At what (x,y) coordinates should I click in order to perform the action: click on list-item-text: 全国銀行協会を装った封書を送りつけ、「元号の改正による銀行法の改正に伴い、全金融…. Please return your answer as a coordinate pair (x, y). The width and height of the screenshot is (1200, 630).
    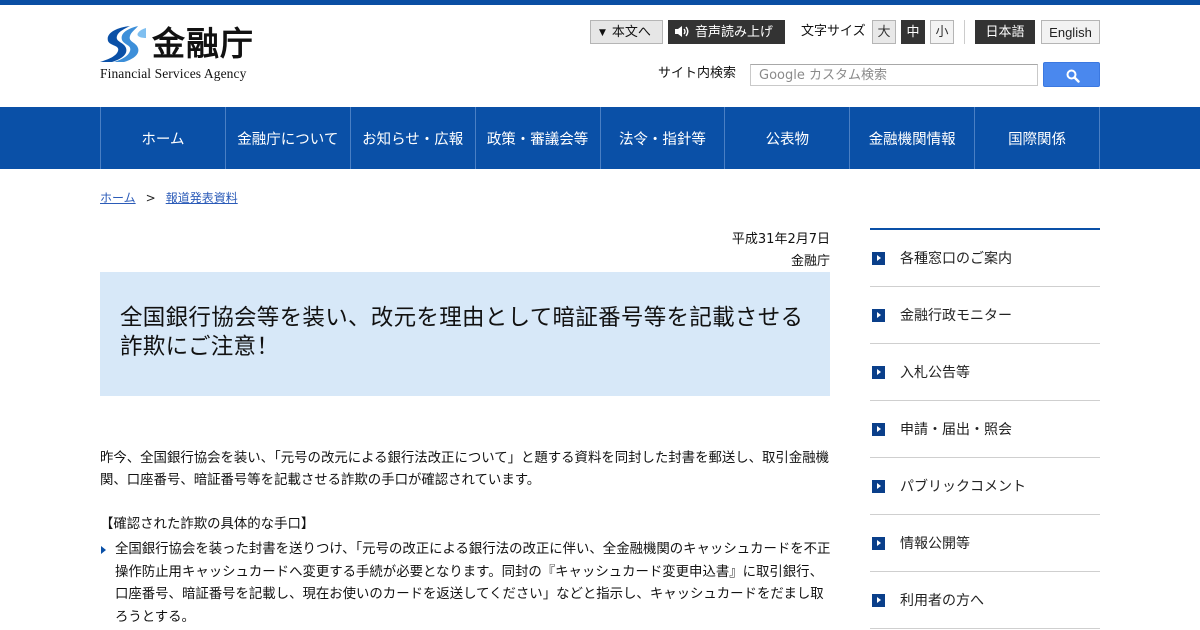
    Looking at the image, I should click on (473, 583).